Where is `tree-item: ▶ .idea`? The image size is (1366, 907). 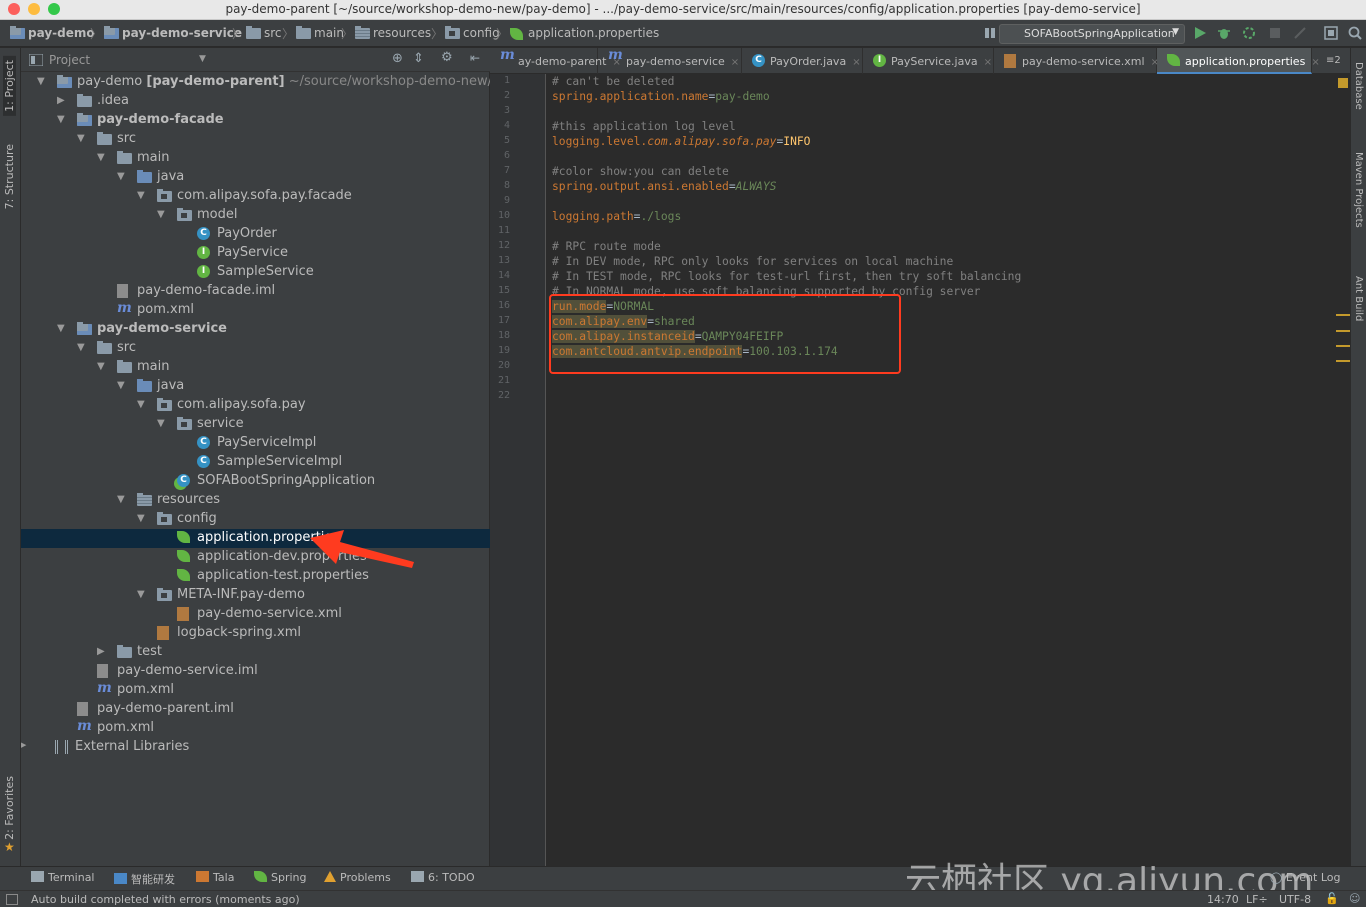
tree-item: ▶ .idea is located at coordinates (255, 101).